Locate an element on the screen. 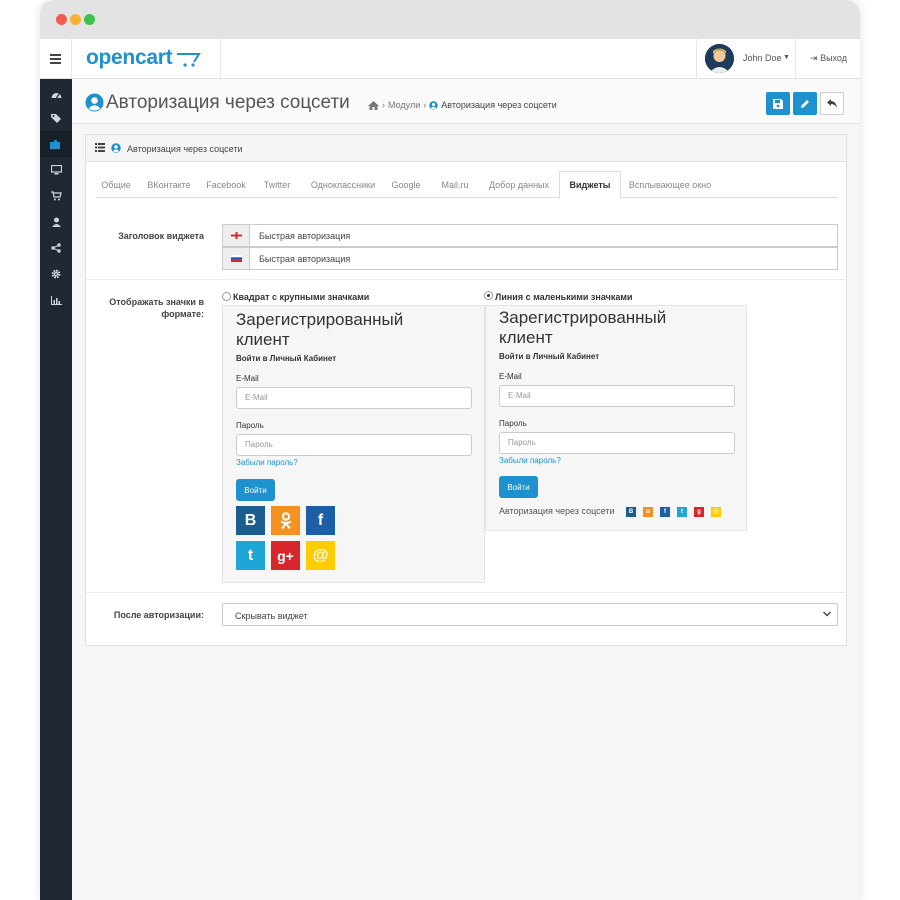 The width and height of the screenshot is (900, 900). logout-link: ⇥ Выход is located at coordinates (828, 58).